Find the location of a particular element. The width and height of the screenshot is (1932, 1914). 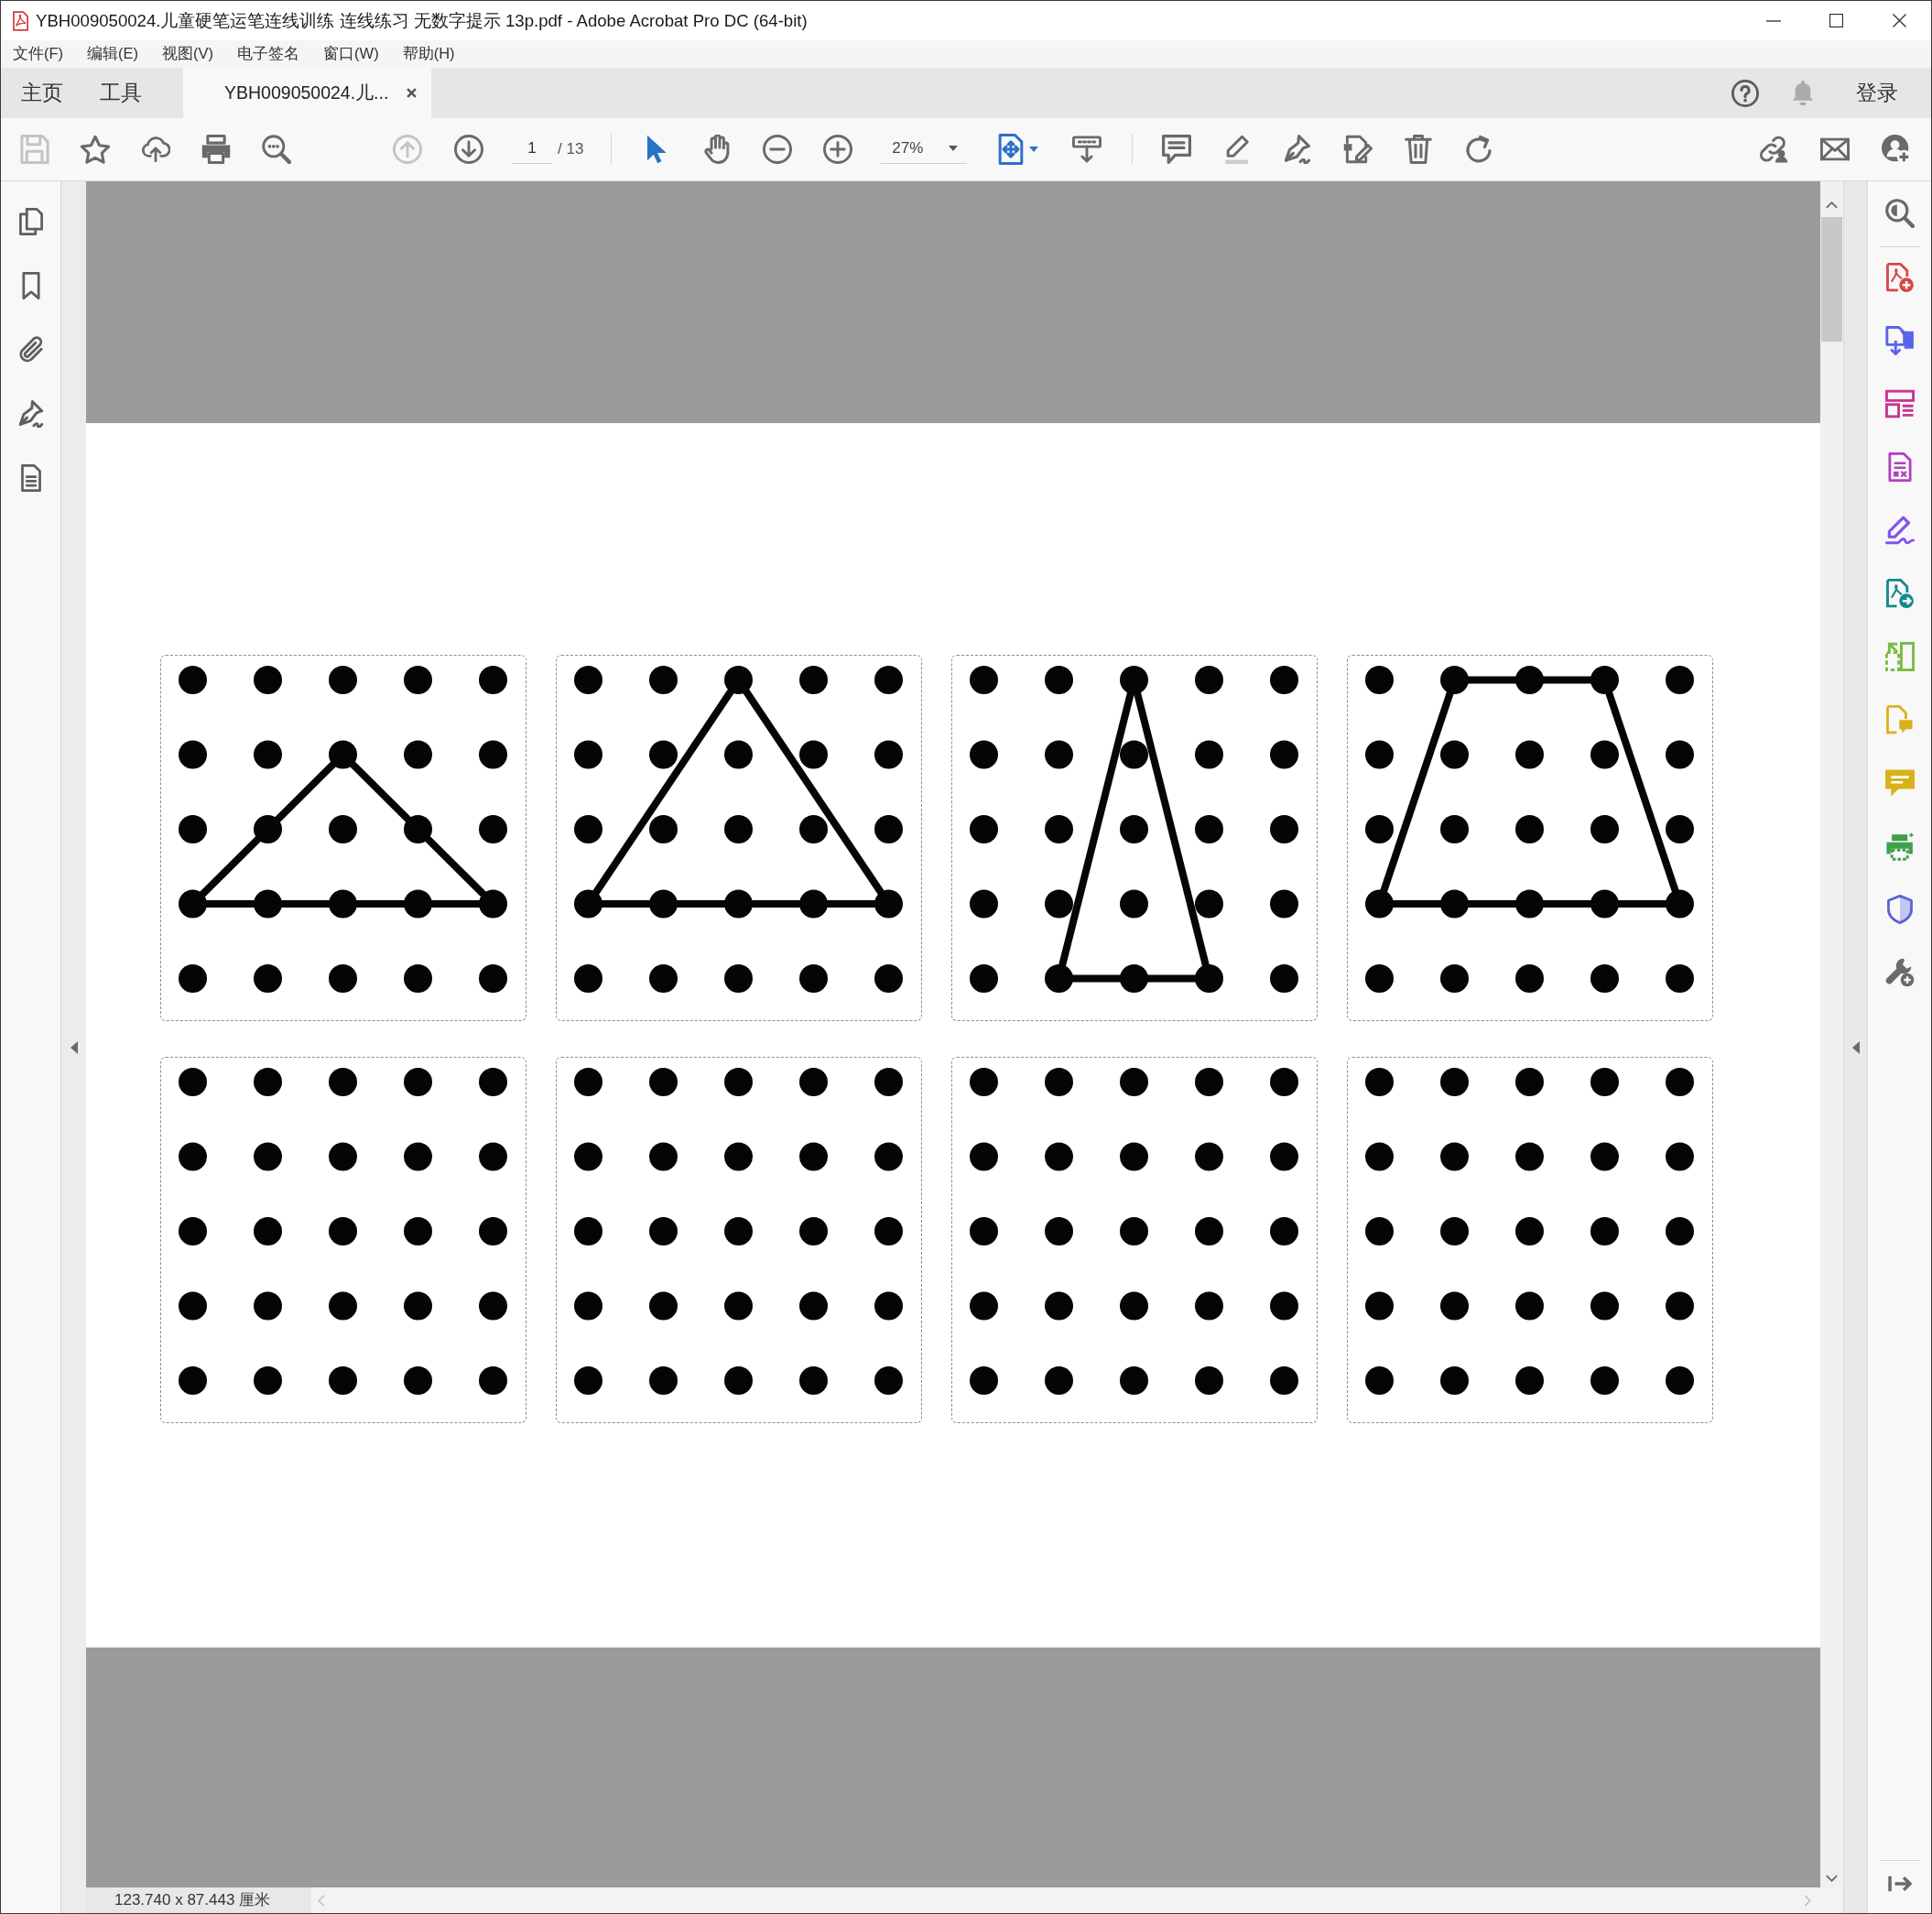

tab: 主页 is located at coordinates (42, 93).